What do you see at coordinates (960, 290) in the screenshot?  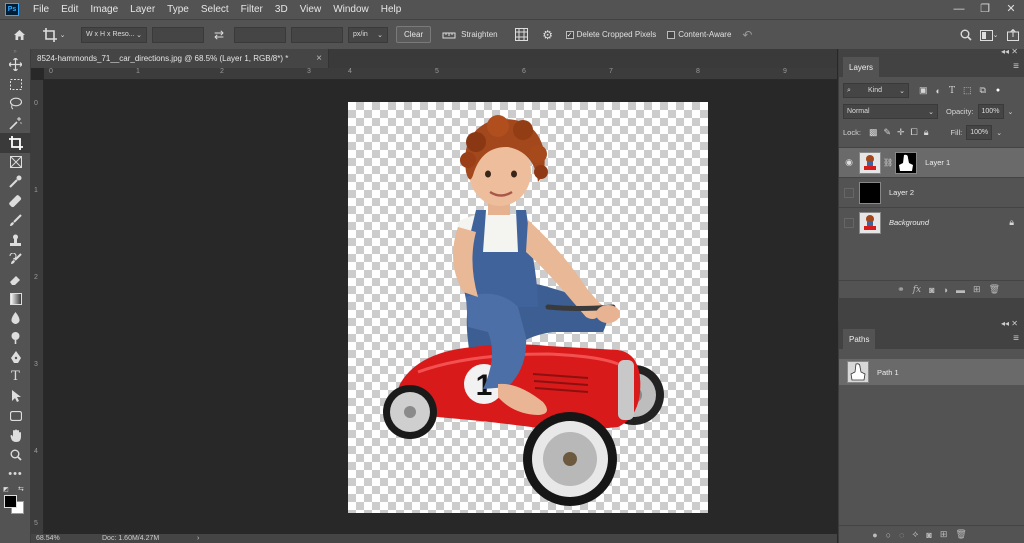 I see `new-group-icon: ▬` at bounding box center [960, 290].